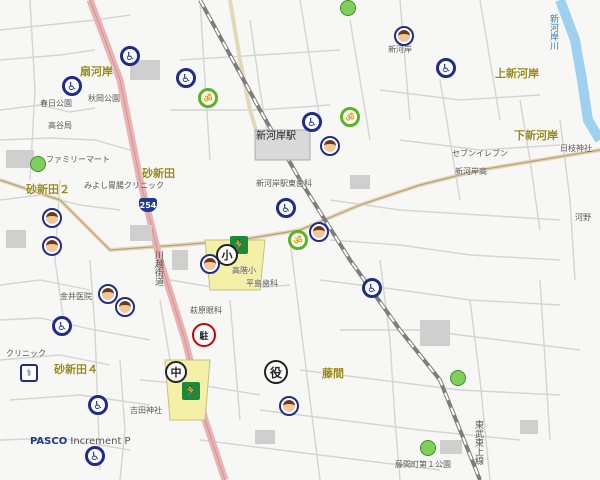 This screenshot has width=600, height=480. What do you see at coordinates (576, 148) in the screenshot?
I see `label-hie-shrine: 日枝神社` at bounding box center [576, 148].